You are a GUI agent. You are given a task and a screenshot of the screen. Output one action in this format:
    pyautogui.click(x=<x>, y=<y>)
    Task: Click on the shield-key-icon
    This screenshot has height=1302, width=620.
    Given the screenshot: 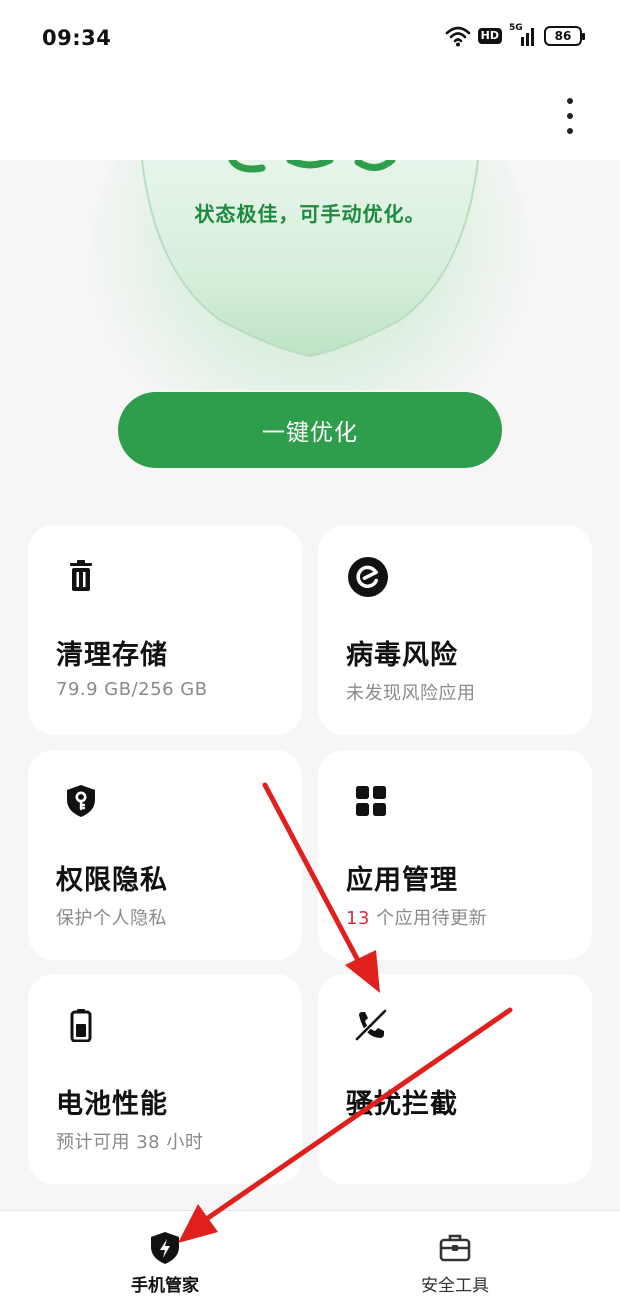 What is the action you would take?
    pyautogui.click(x=81, y=801)
    